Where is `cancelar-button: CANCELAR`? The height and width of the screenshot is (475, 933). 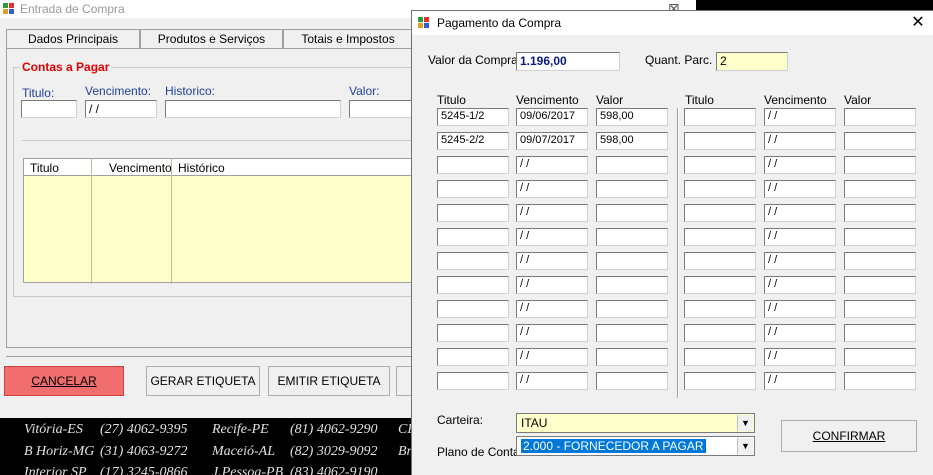
cancelar-button: CANCELAR is located at coordinates (64, 381).